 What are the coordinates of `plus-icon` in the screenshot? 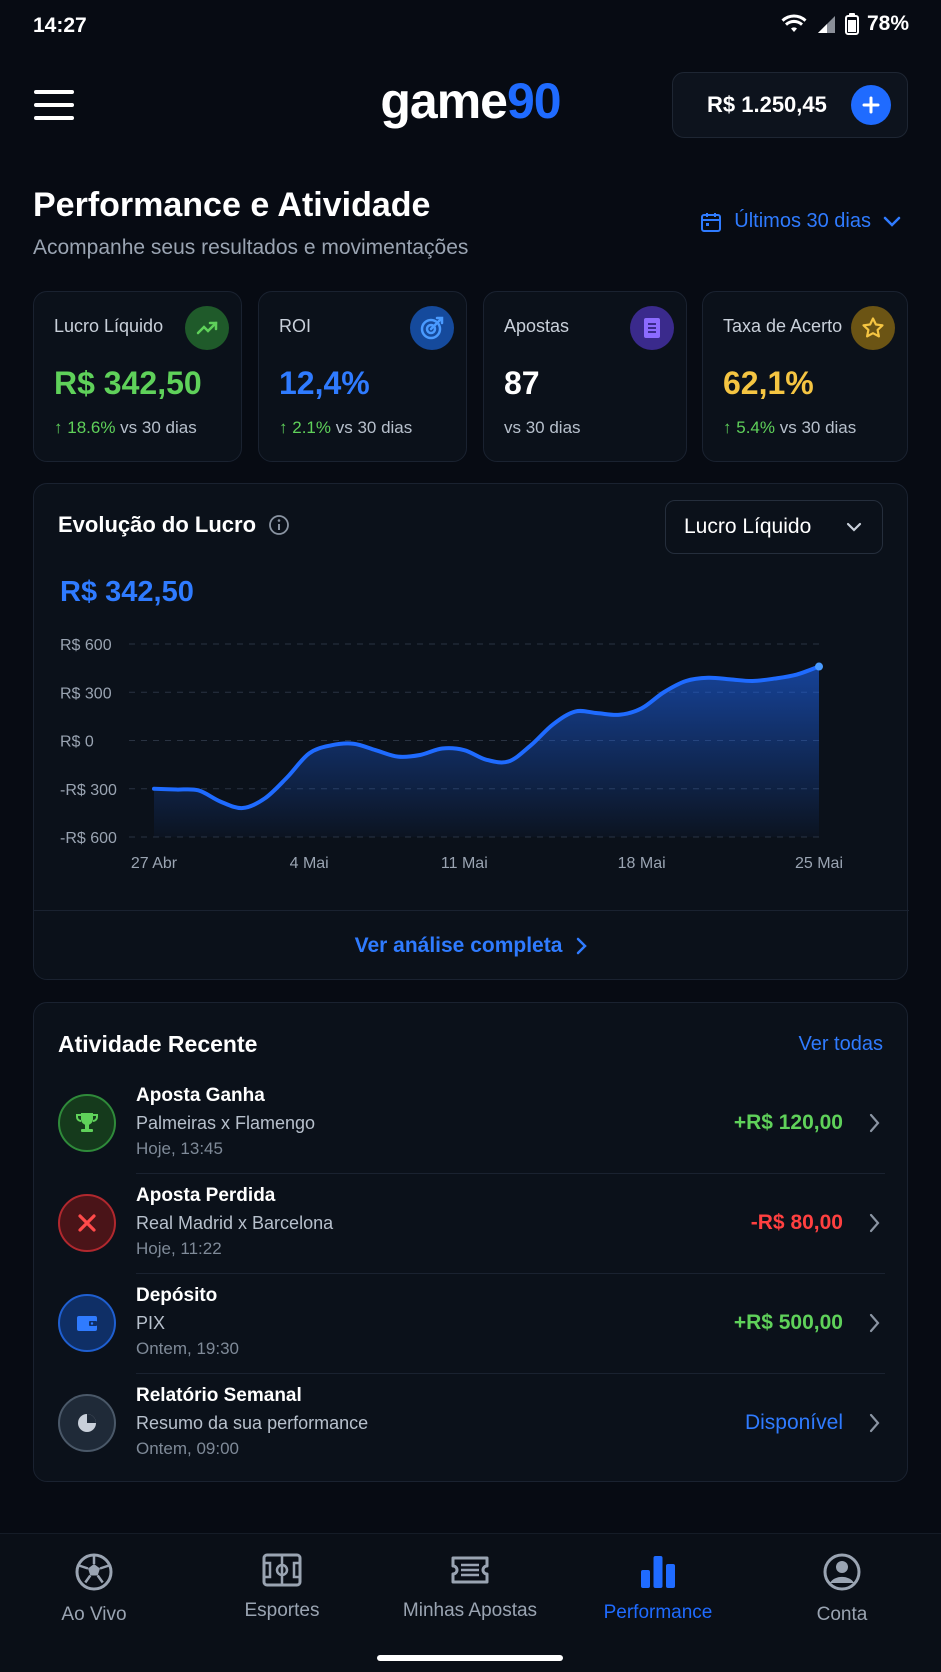 It's located at (871, 105).